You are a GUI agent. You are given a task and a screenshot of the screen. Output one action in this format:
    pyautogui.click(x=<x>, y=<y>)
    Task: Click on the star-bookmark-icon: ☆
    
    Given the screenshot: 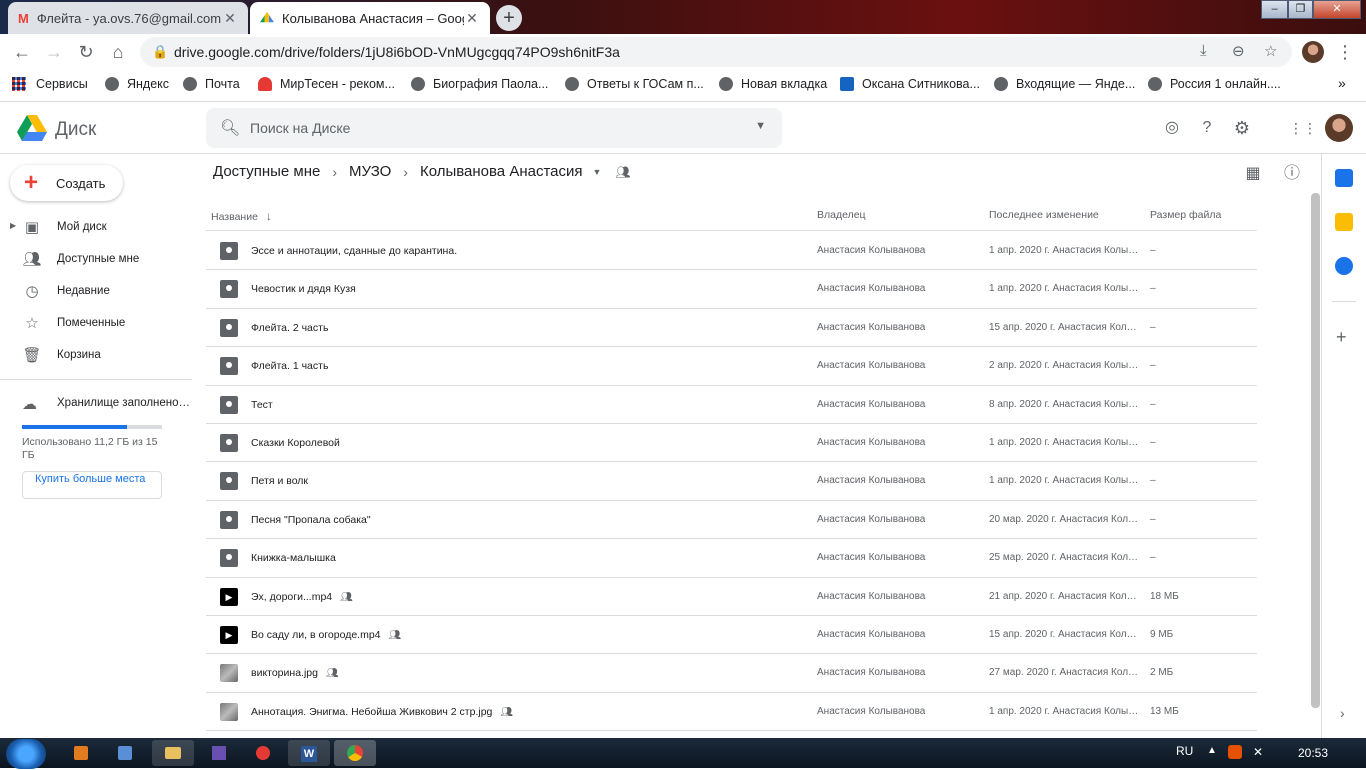 What is the action you would take?
    pyautogui.click(x=1270, y=51)
    